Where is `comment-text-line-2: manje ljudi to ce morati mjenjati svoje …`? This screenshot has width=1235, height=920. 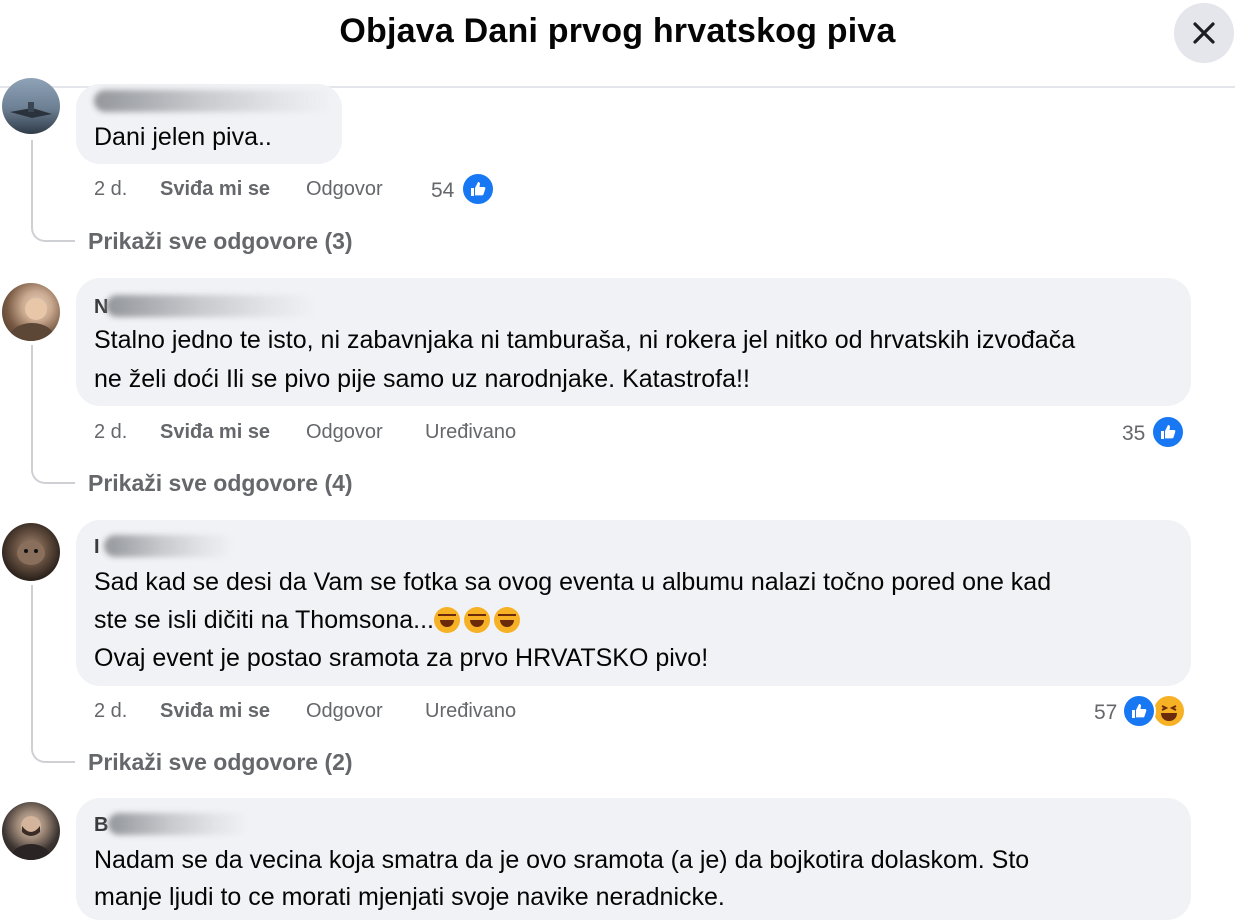 comment-text-line-2: manje ljudi to ce morati mjenjati svoje … is located at coordinates (409, 897).